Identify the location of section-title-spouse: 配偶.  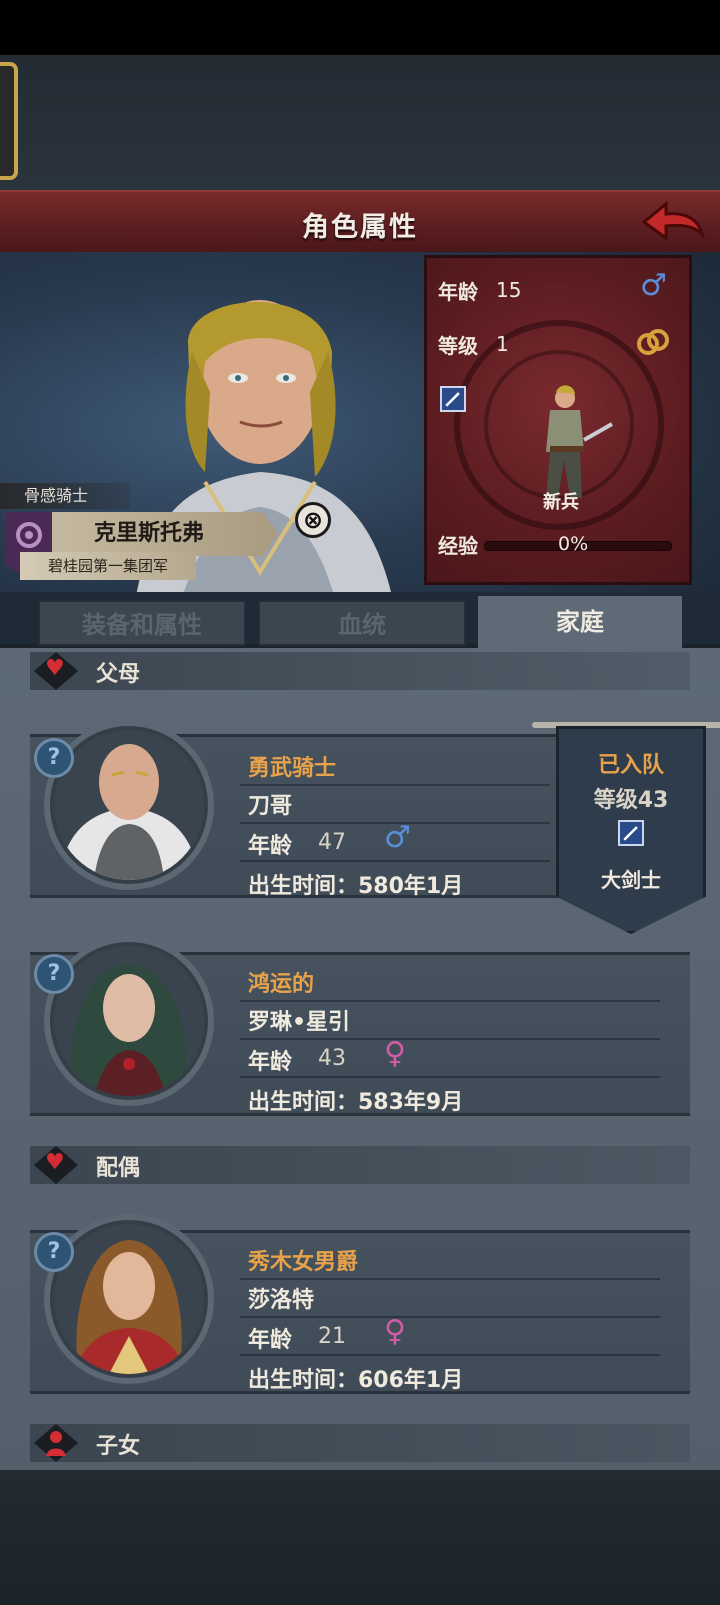
(118, 1168).